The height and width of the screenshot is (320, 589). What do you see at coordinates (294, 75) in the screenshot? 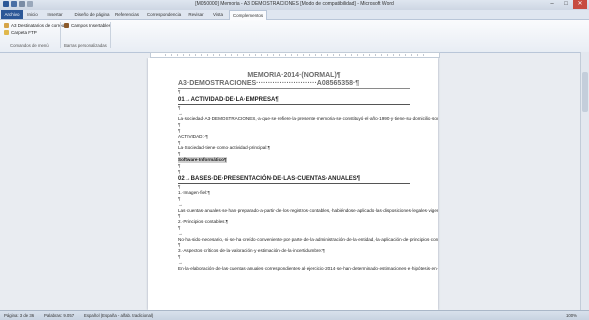
I see `doc-header-title: MEMORIA·2014·(NORMAL)¶` at bounding box center [294, 75].